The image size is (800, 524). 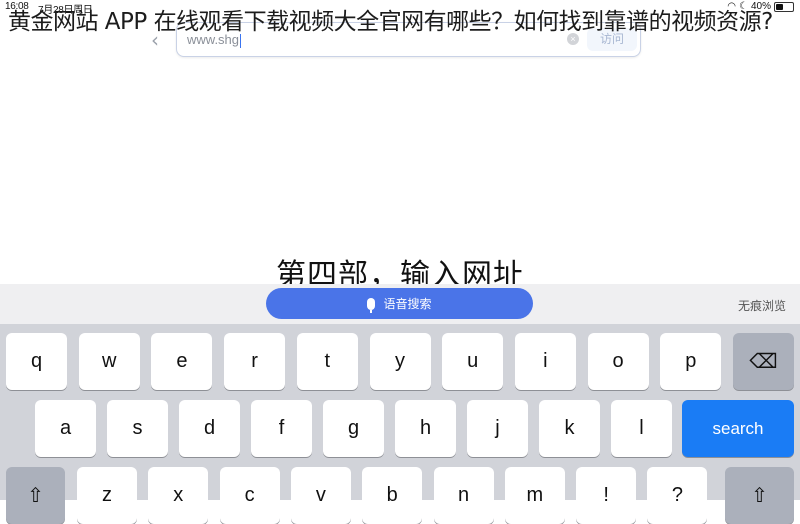 What do you see at coordinates (677, 495) in the screenshot?
I see `key-question: ?` at bounding box center [677, 495].